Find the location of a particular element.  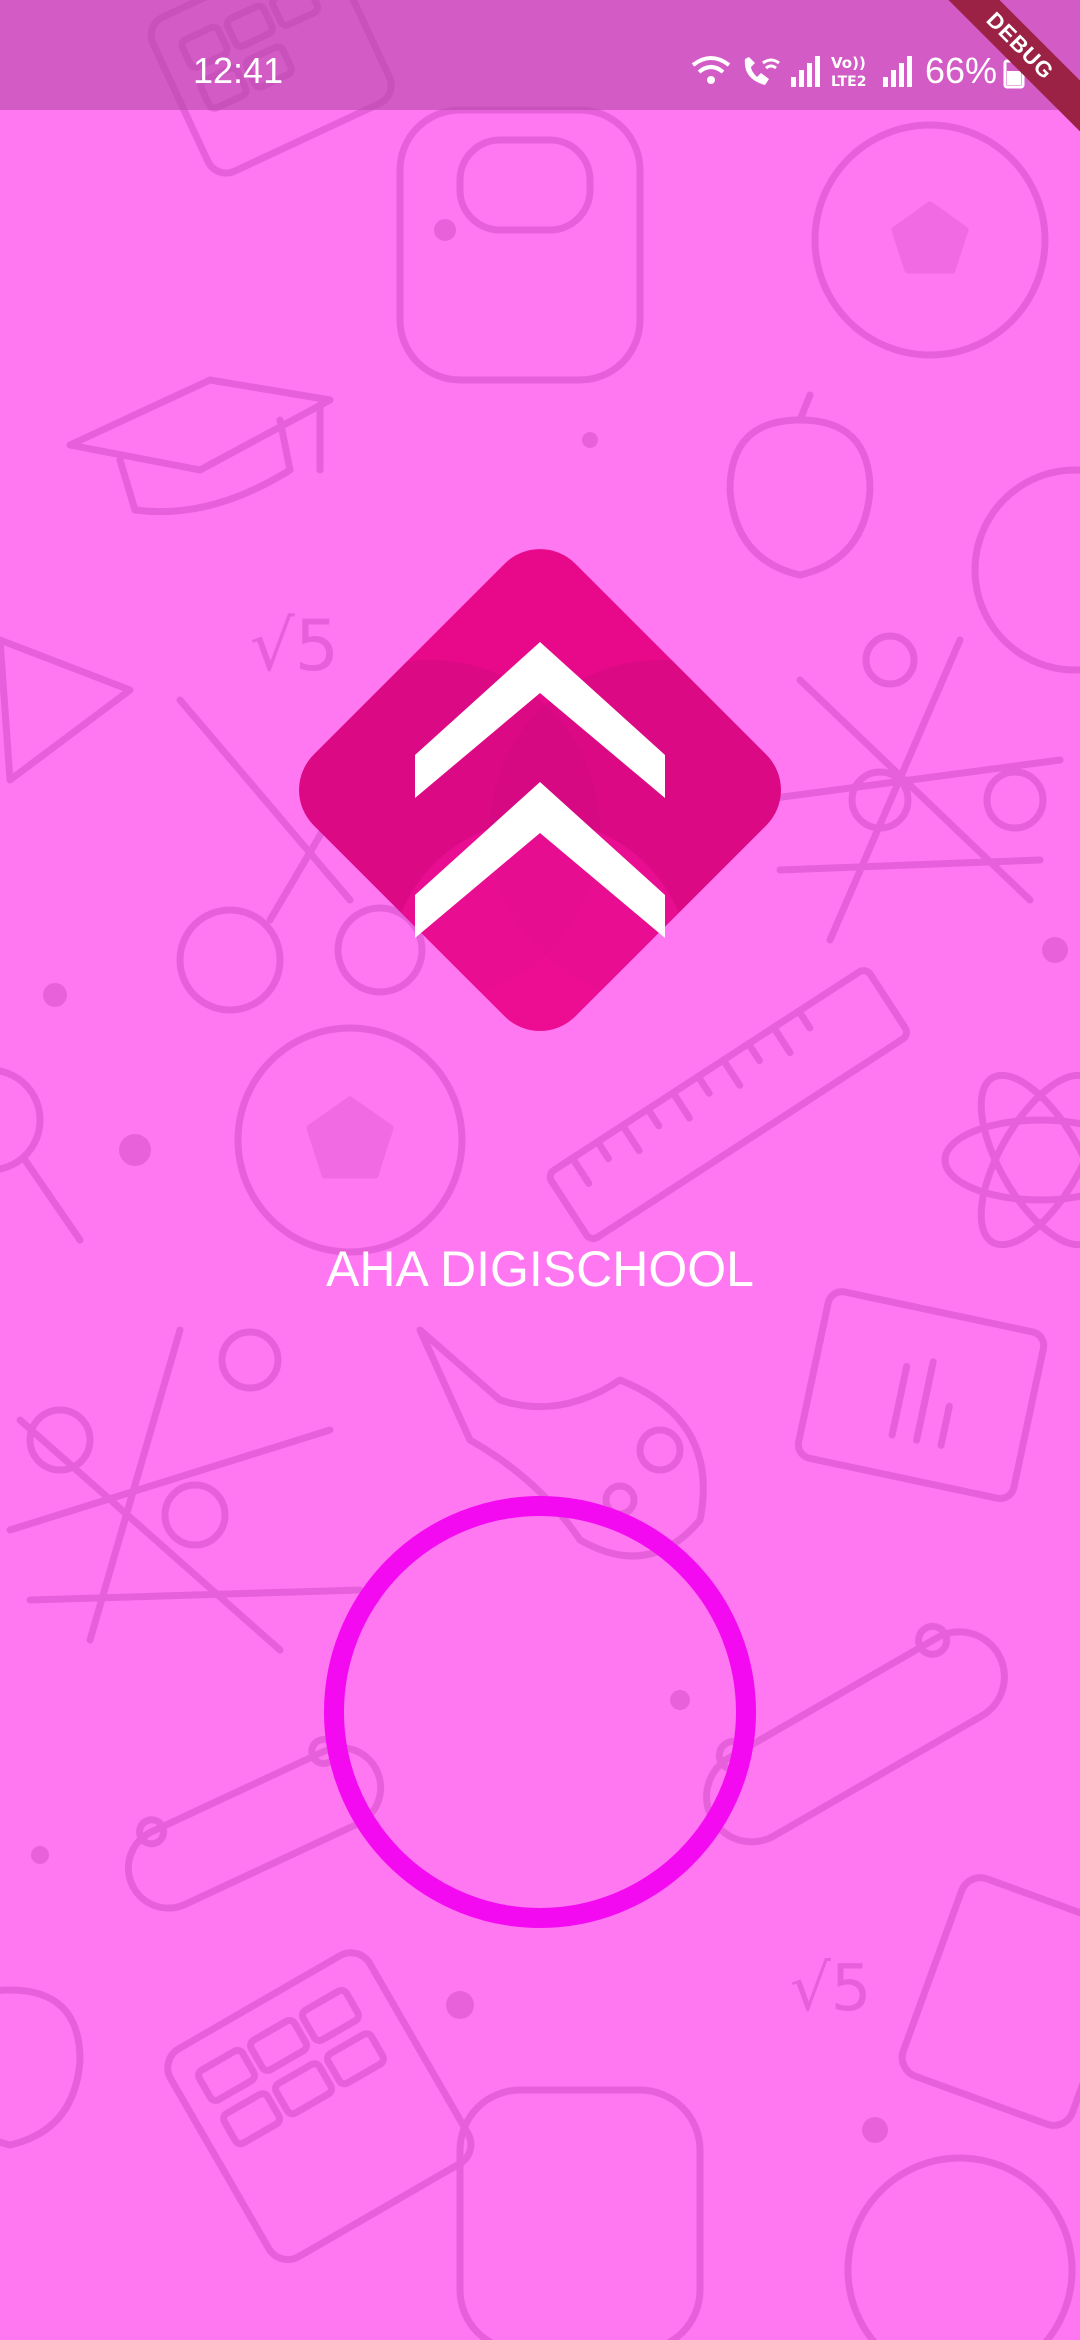

svg-text: Vo)) is located at coordinates (848, 63).